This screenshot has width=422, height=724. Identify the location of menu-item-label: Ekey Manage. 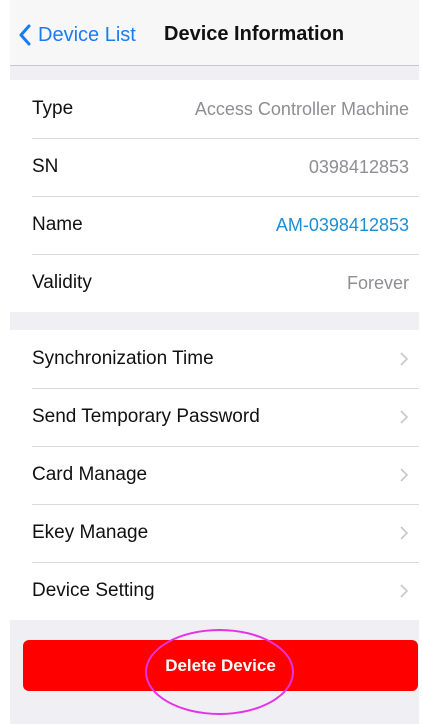
(90, 532).